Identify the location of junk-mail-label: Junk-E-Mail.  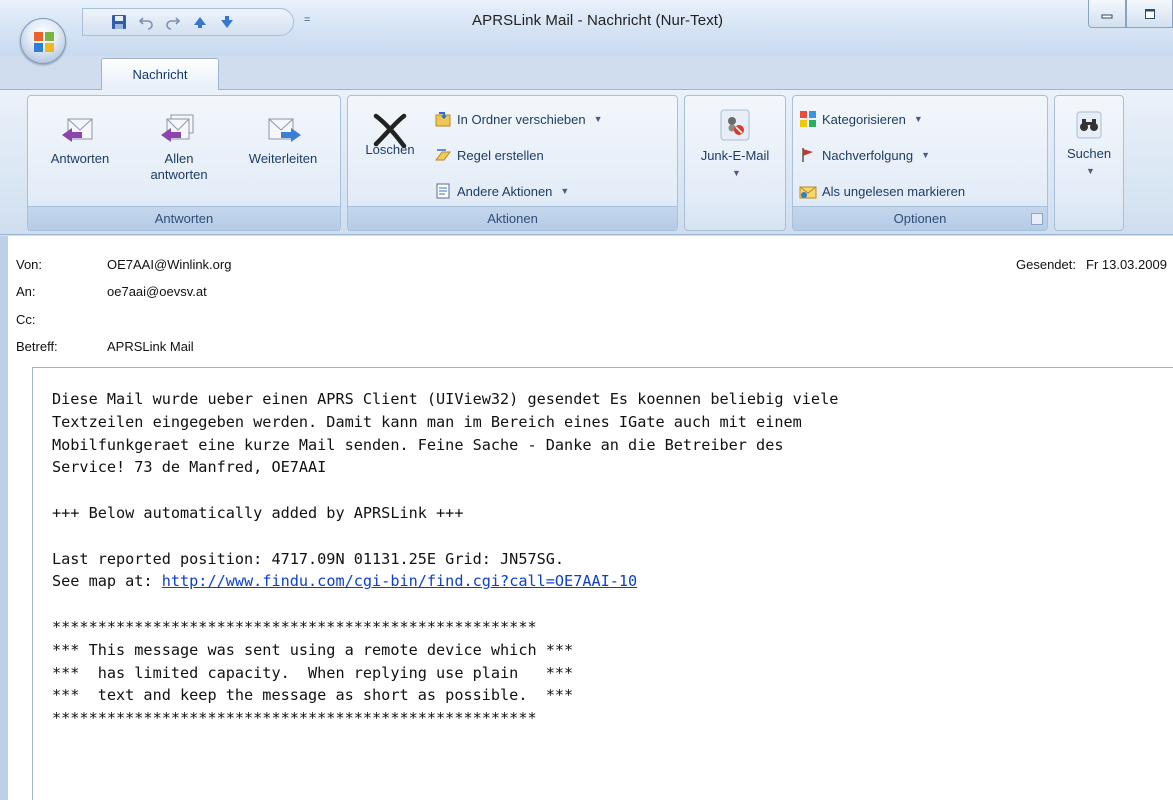
(735, 155).